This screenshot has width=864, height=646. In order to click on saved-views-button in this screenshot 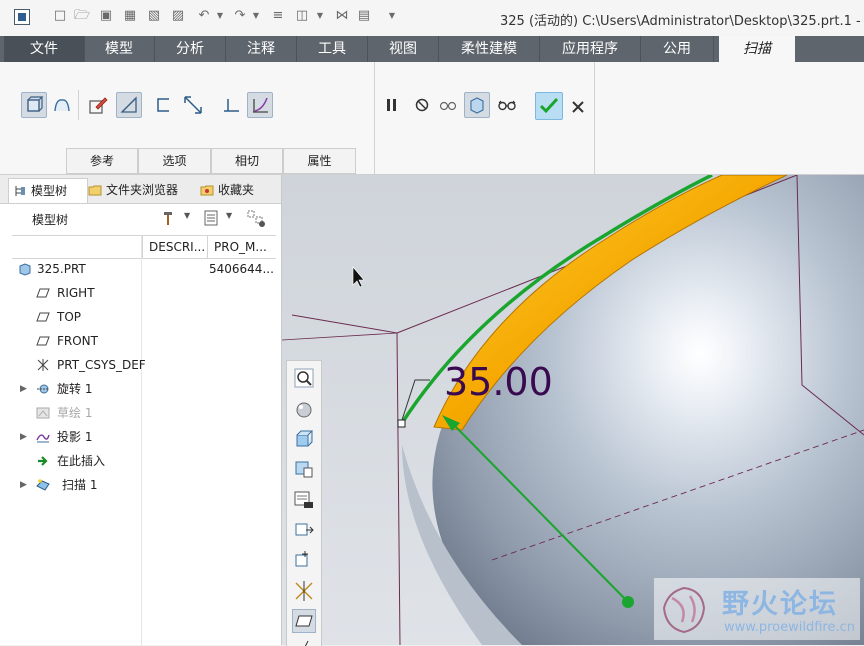, I will do `click(304, 439)`.